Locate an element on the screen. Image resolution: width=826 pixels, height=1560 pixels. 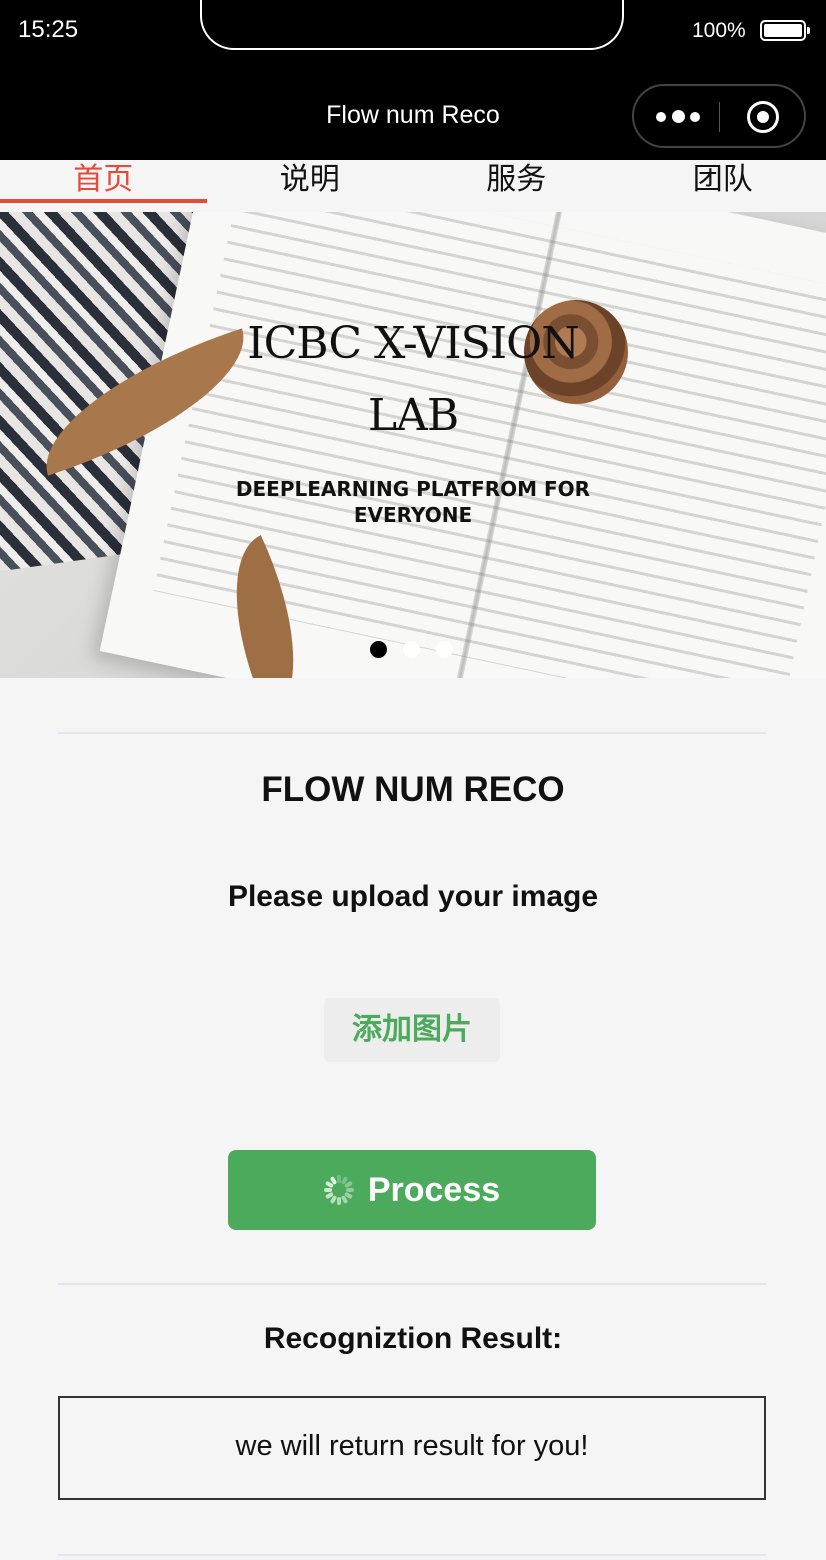
device-notch is located at coordinates (412, 25).